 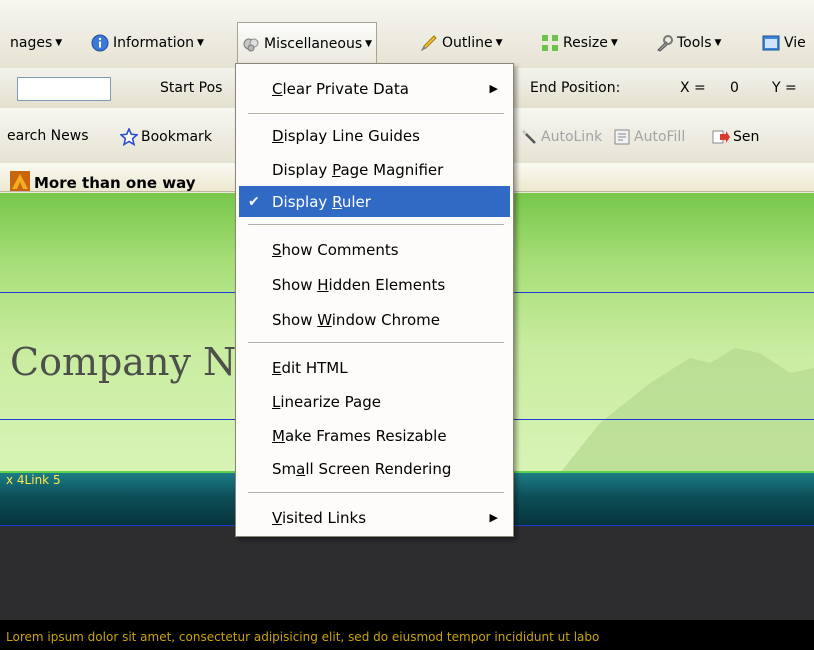 What do you see at coordinates (664, 43) in the screenshot?
I see `wrench-icon` at bounding box center [664, 43].